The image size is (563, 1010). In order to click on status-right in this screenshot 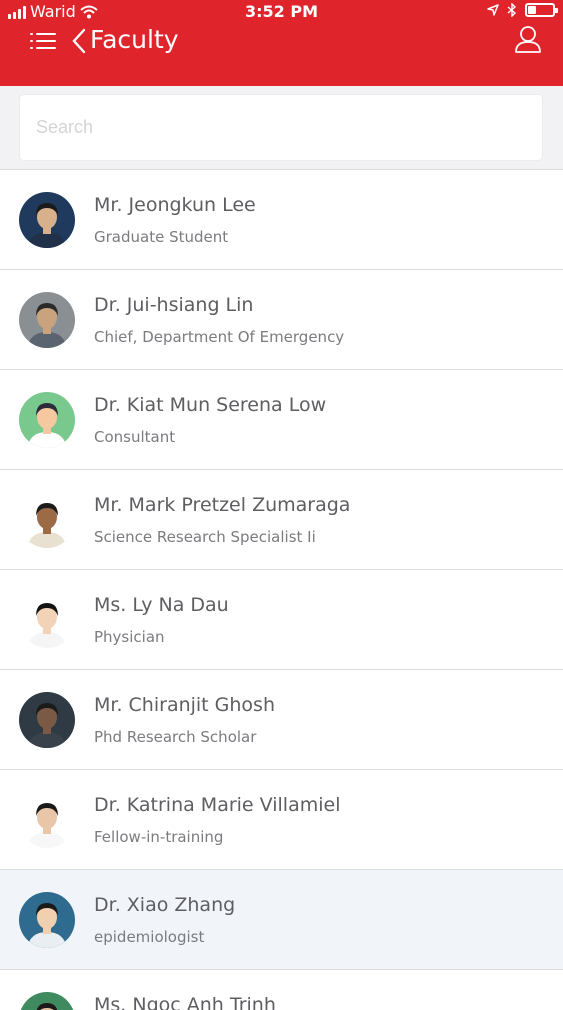, I will do `click(522, 10)`.